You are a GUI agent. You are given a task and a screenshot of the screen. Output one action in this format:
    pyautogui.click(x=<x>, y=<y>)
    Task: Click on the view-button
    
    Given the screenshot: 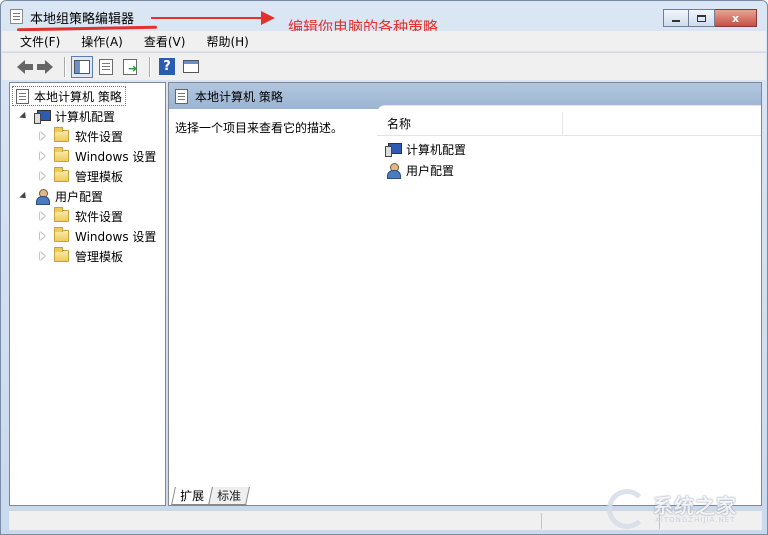 What is the action you would take?
    pyautogui.click(x=191, y=67)
    